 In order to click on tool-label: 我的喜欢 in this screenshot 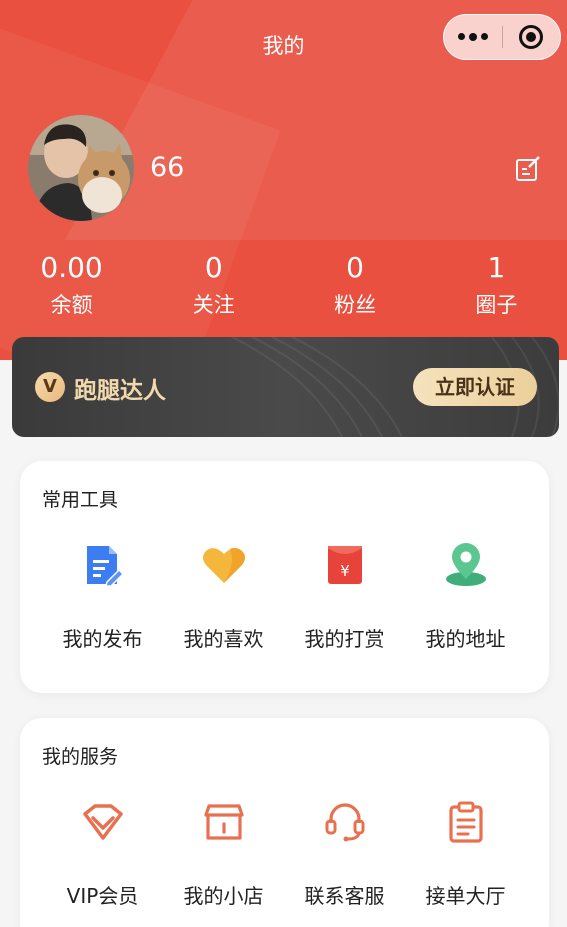, I will do `click(223, 639)`.